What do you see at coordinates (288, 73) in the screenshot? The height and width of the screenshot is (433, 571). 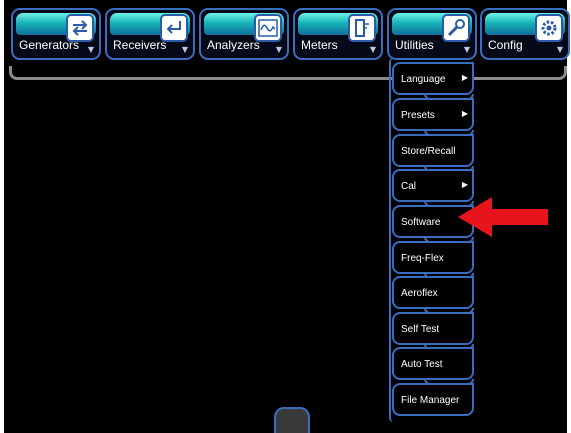 I see `toolbar-bottom-frame` at bounding box center [288, 73].